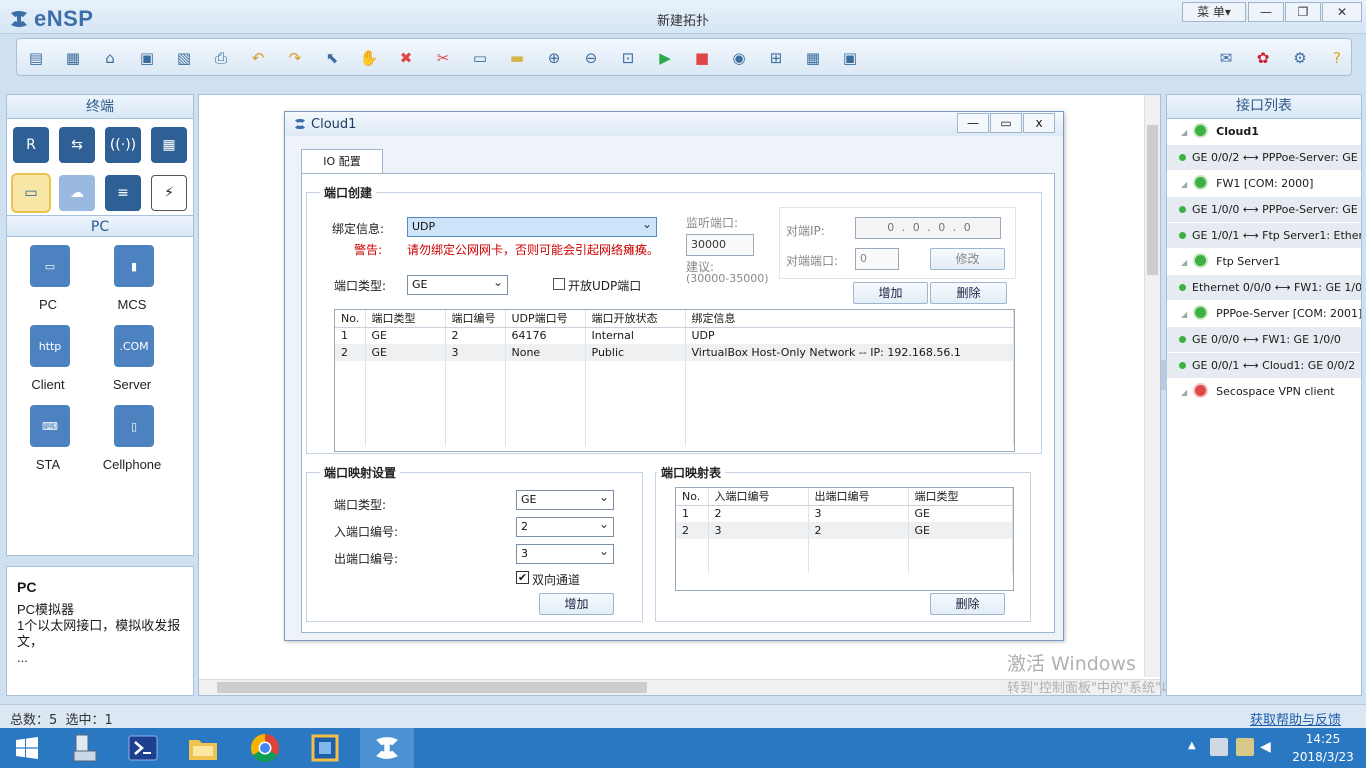 This screenshot has width=1366, height=768. Describe the element at coordinates (77, 193) in the screenshot. I see `cloud-icon: ☁` at that location.